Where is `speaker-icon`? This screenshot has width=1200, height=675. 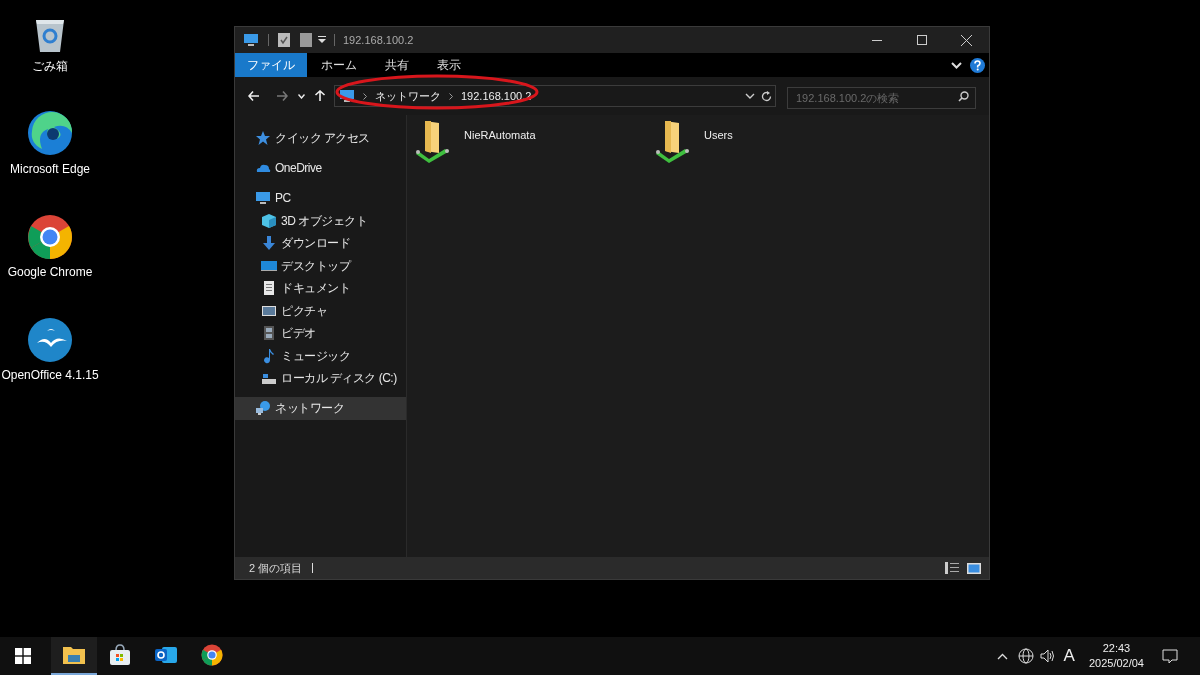 speaker-icon is located at coordinates (1047, 656).